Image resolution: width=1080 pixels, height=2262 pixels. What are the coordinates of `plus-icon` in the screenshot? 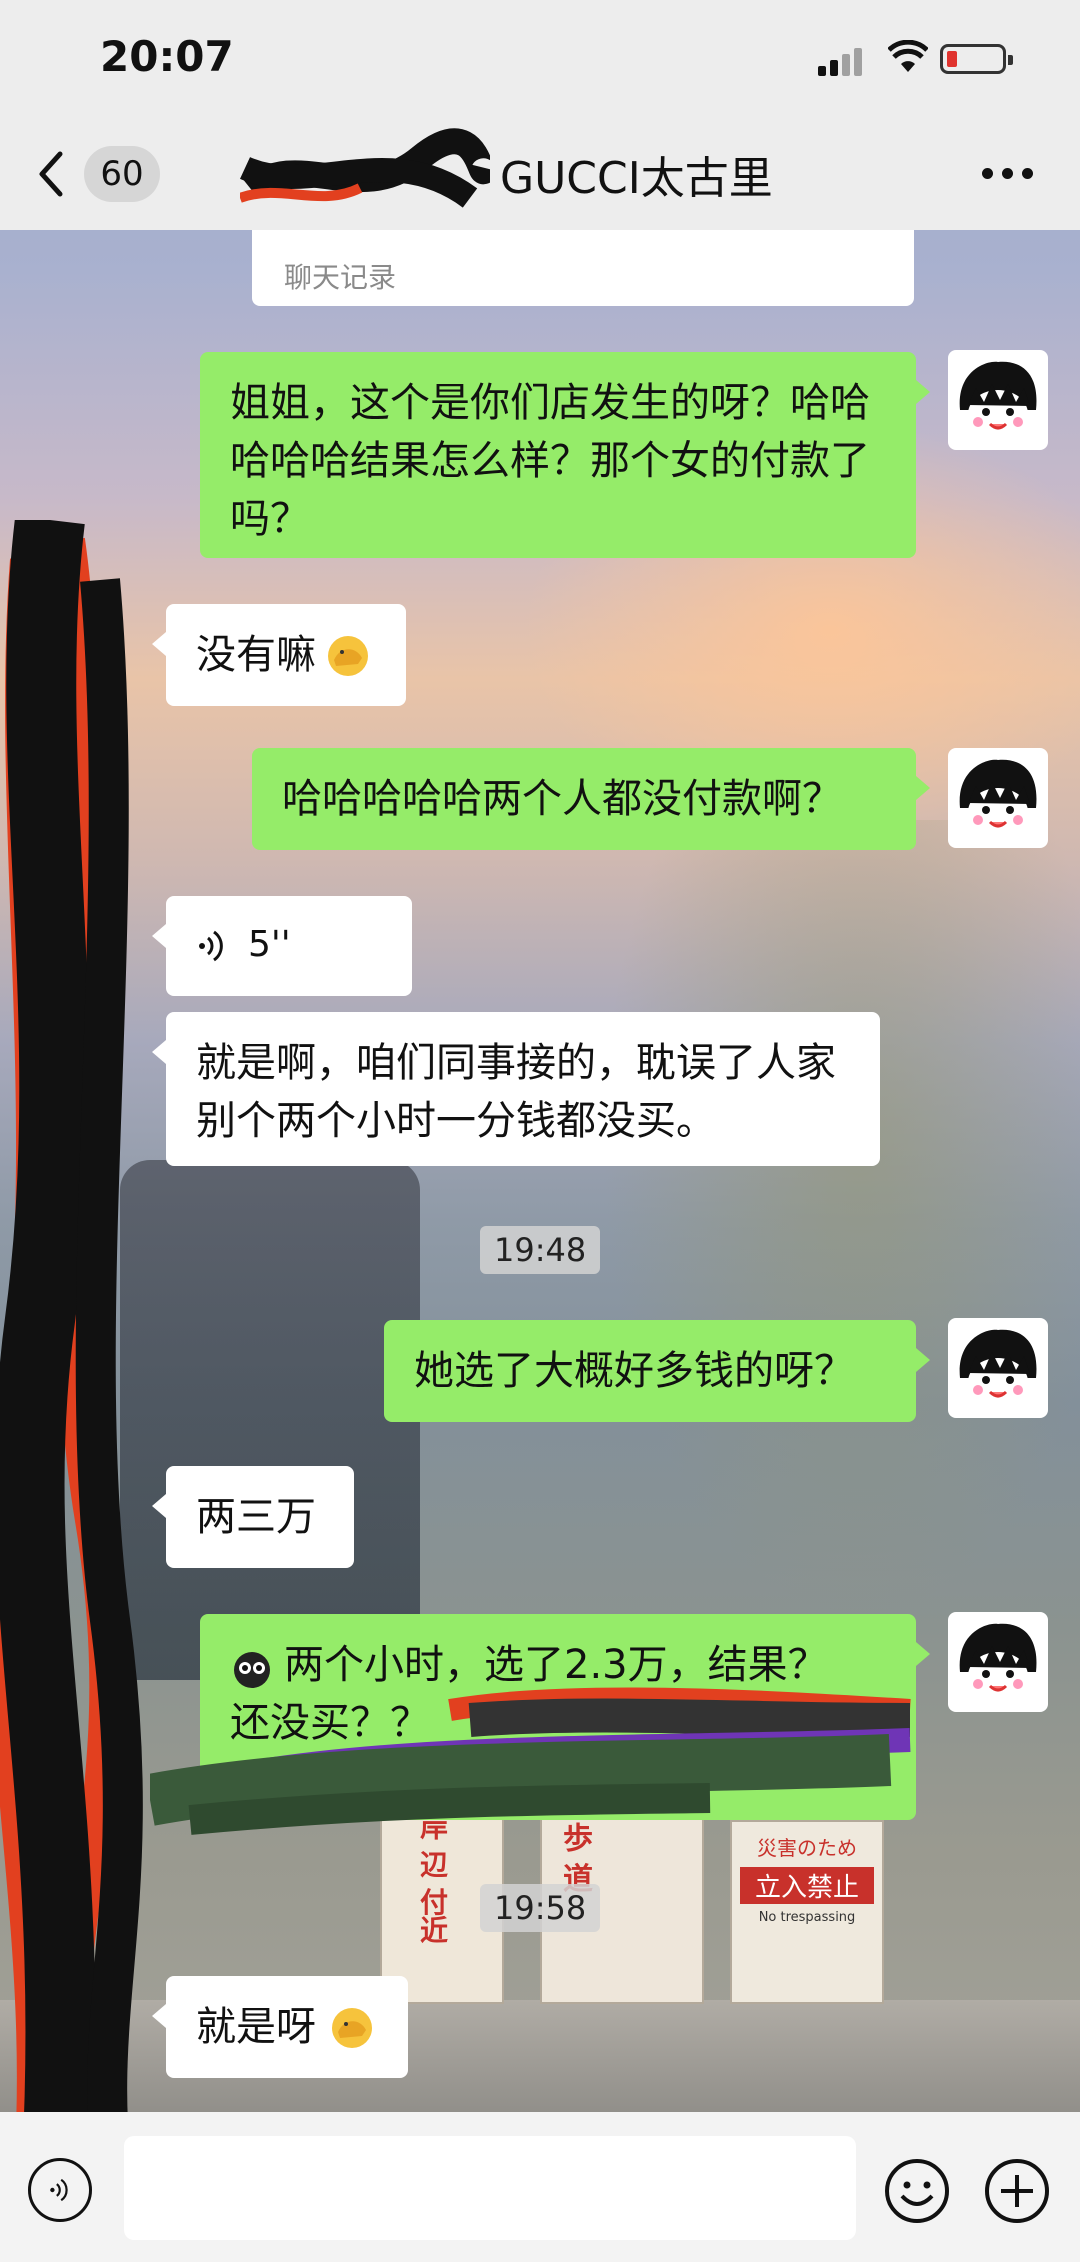 It's located at (1017, 2191).